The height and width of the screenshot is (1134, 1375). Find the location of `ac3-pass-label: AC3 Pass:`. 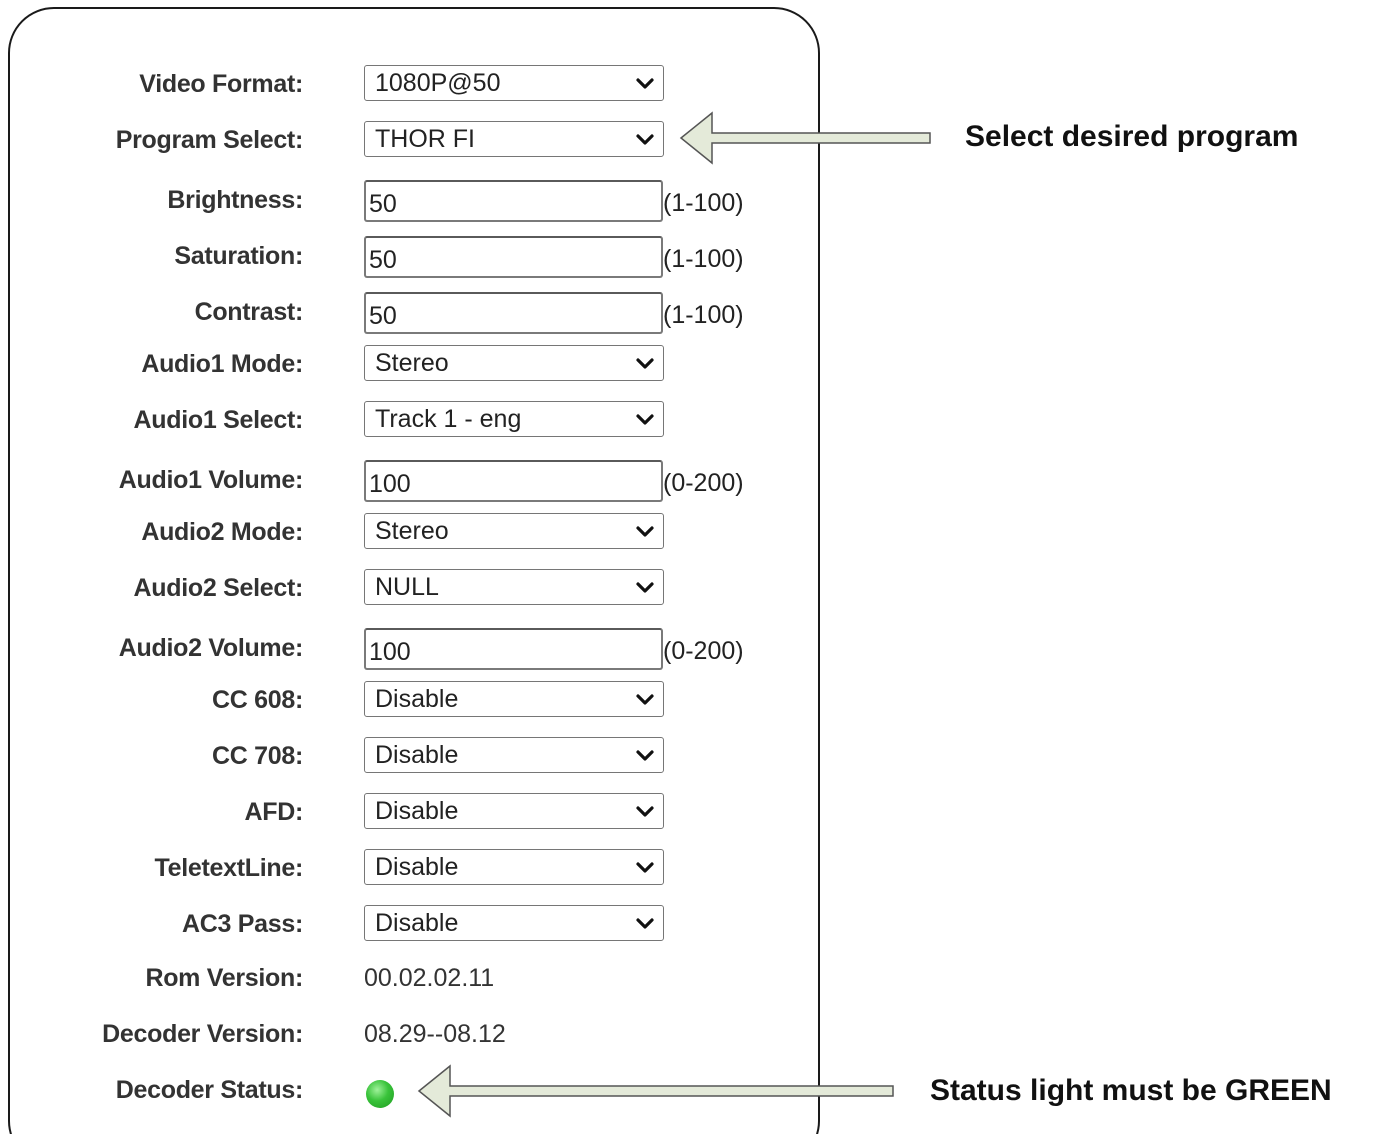

ac3-pass-label: AC3 Pass: is located at coordinates (242, 924).